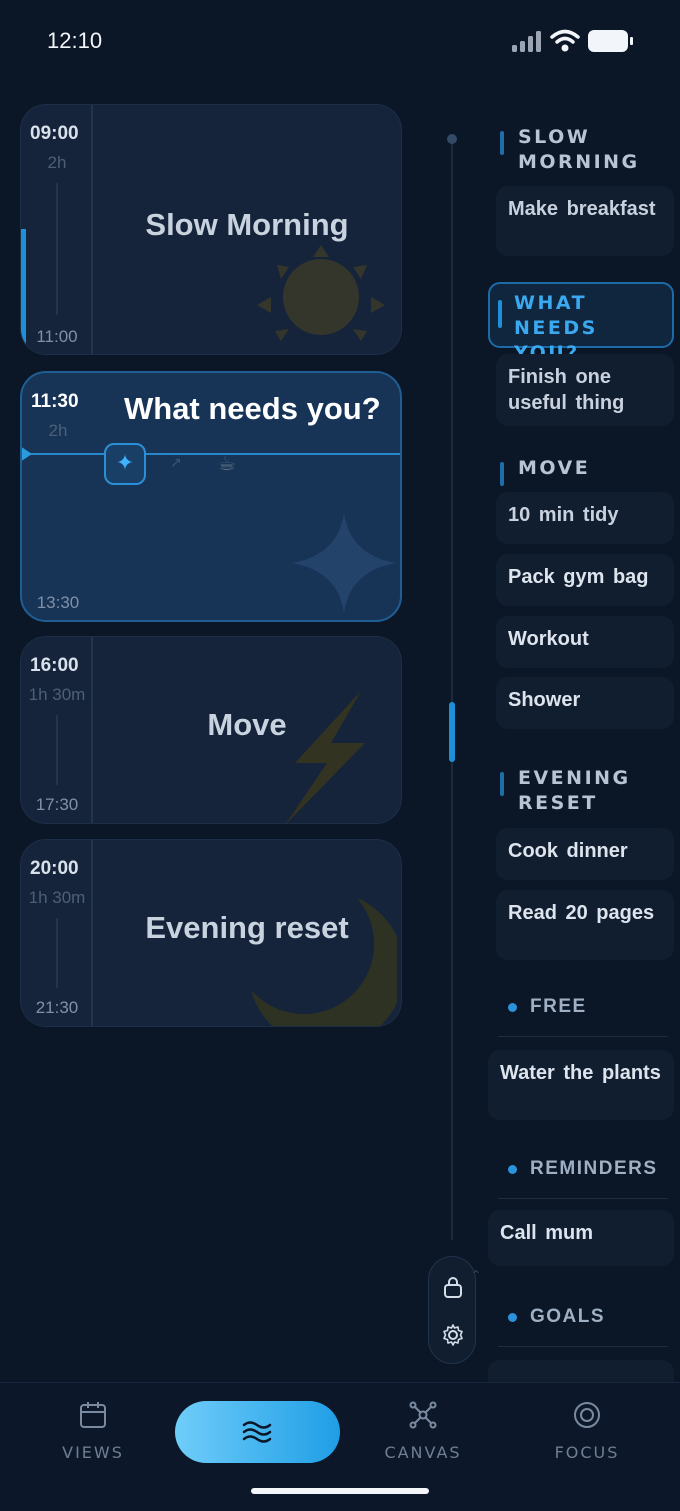  Describe the element at coordinates (452, 1310) in the screenshot. I see `tools-pill` at that location.